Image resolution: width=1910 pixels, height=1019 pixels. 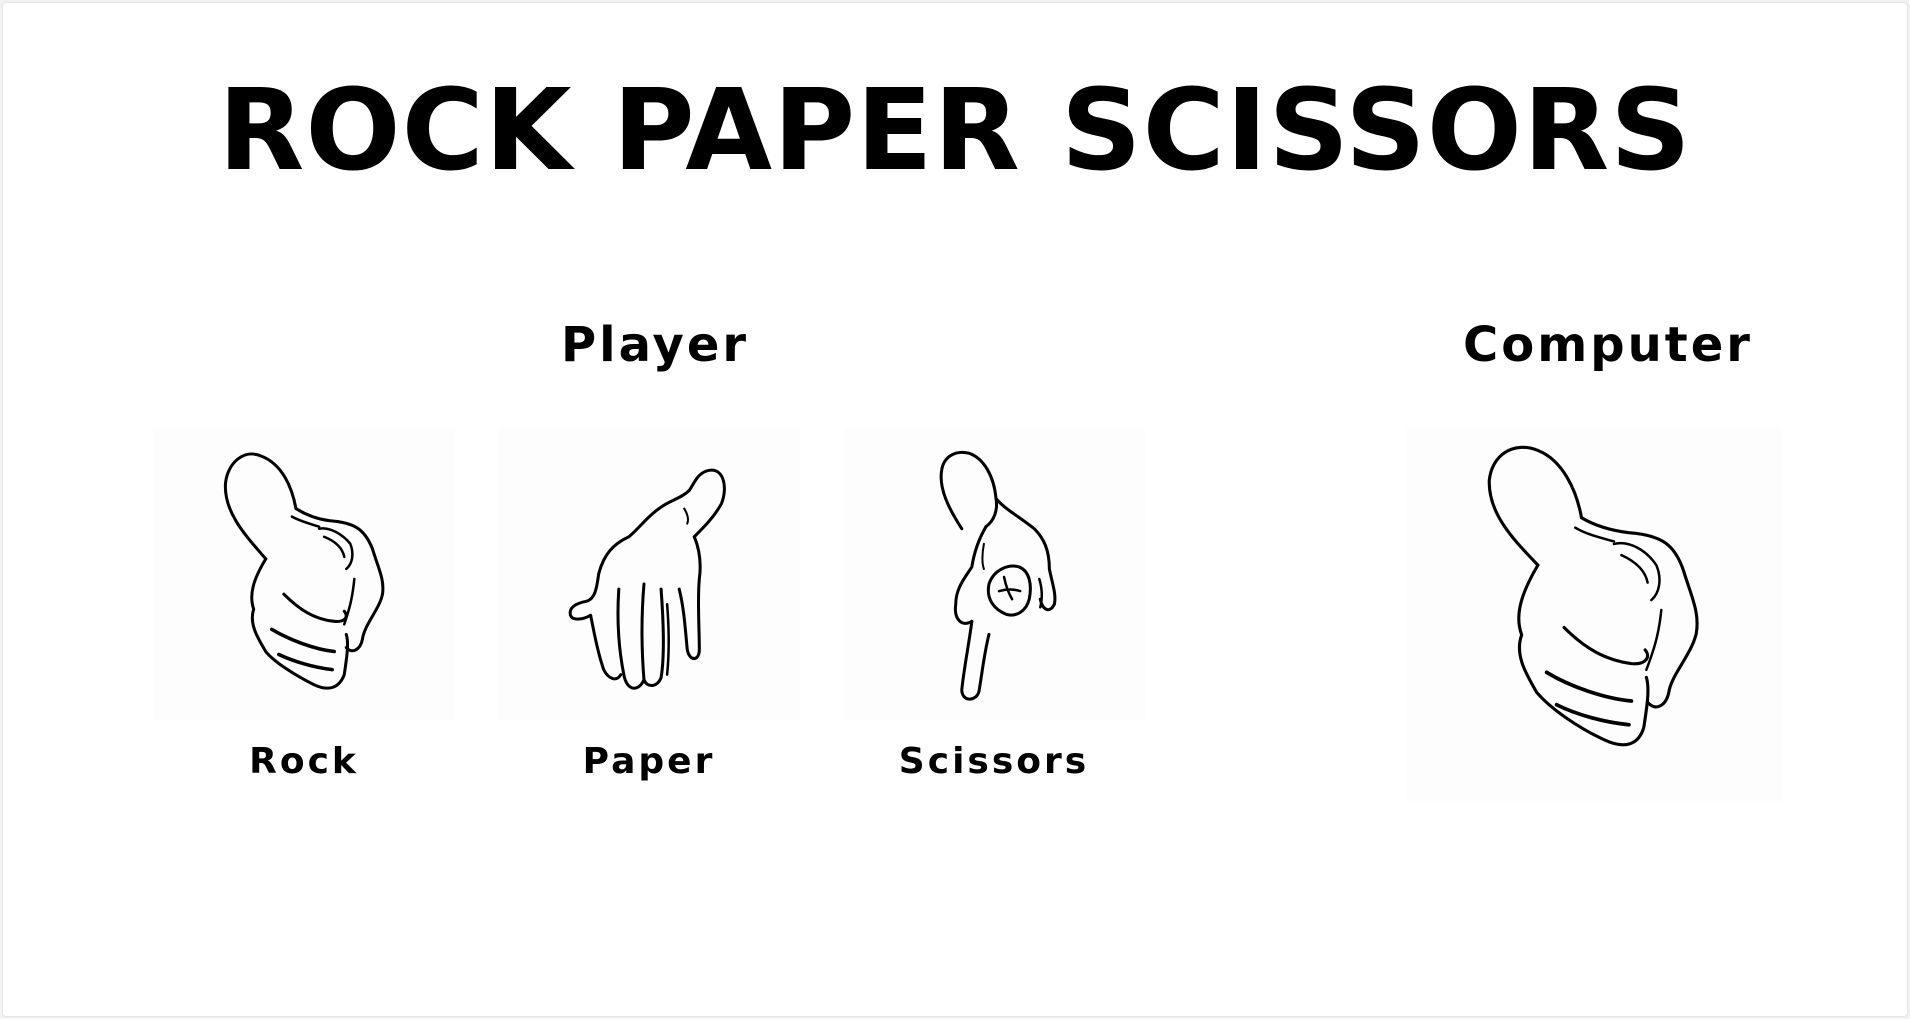 I want to click on scissors-hand-icon, so click(x=994, y=574).